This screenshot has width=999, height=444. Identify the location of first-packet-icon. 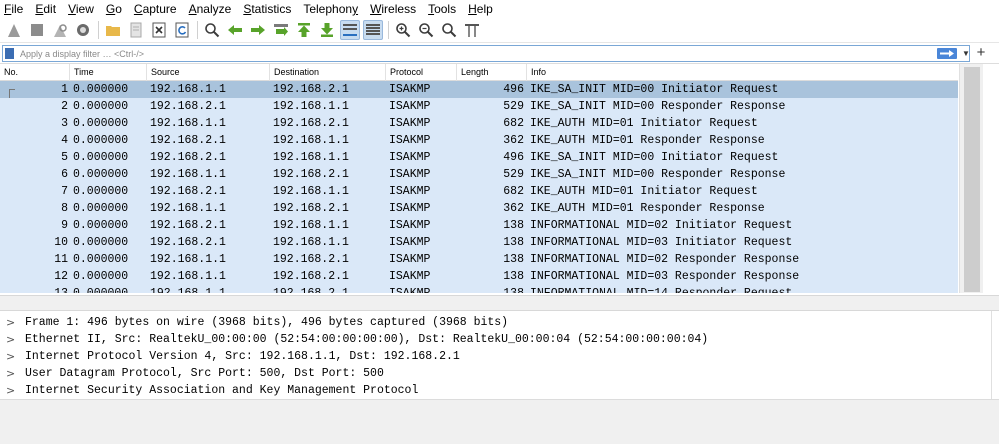
(304, 30).